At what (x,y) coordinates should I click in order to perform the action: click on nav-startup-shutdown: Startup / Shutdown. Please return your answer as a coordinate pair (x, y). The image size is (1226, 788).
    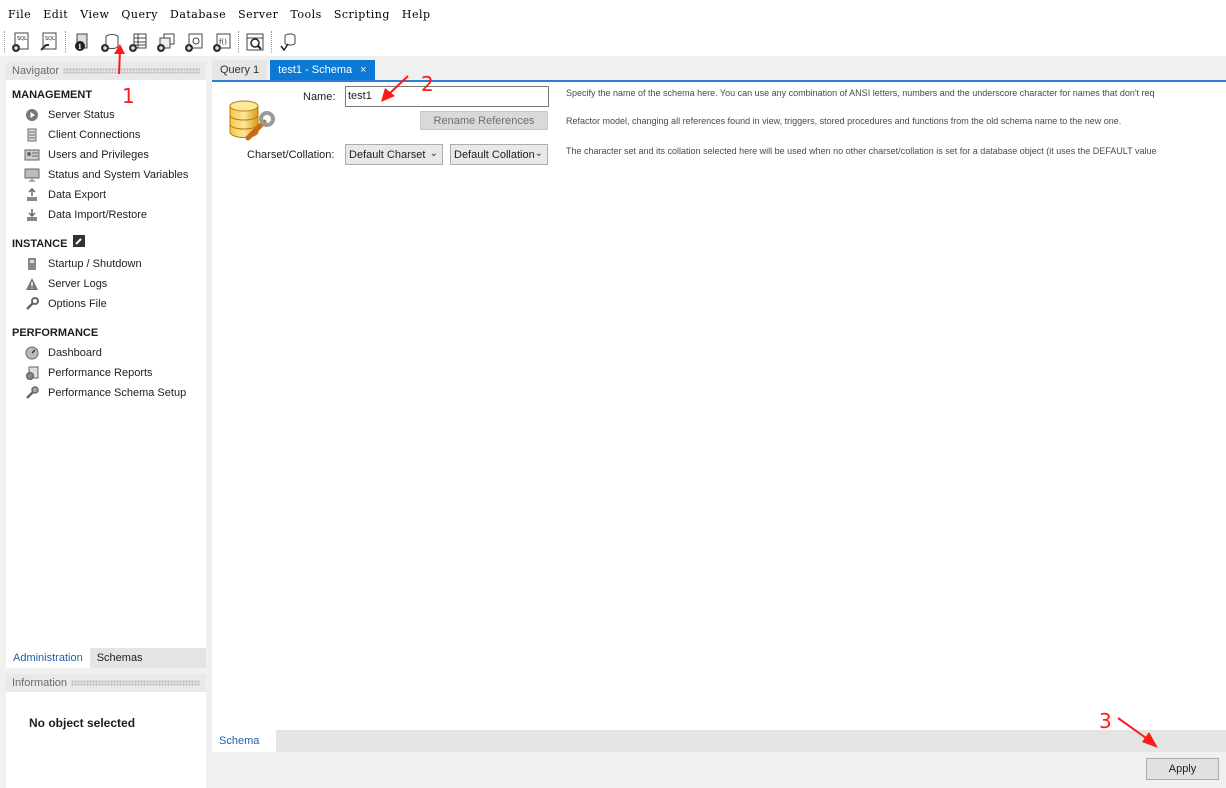
    Looking at the image, I should click on (106, 264).